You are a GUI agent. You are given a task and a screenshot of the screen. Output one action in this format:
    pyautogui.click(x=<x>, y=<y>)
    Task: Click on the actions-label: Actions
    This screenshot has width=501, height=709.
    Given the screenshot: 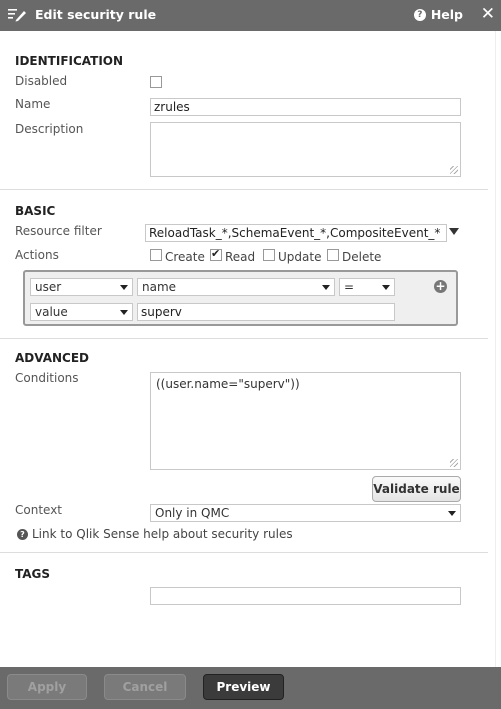 What is the action you would take?
    pyautogui.click(x=37, y=255)
    